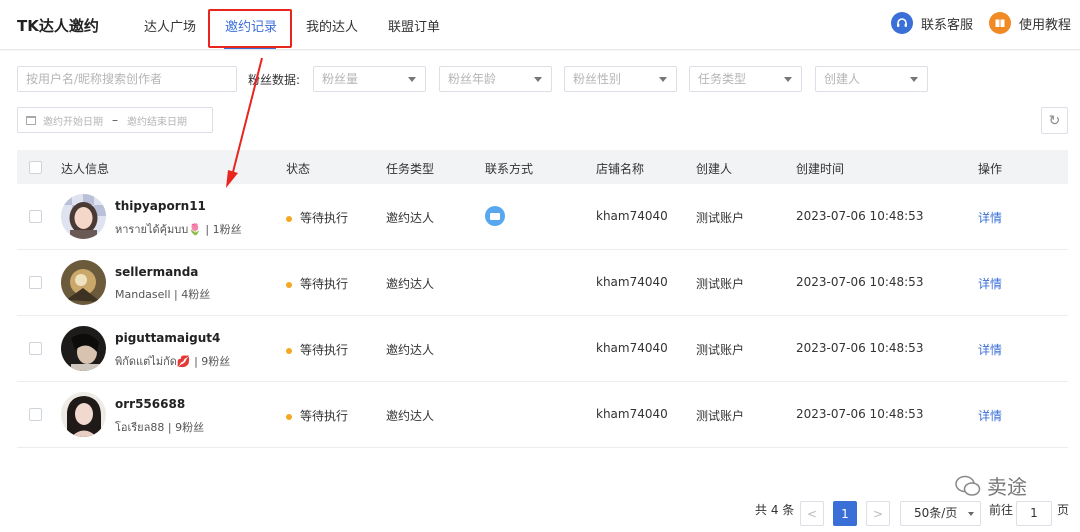 The height and width of the screenshot is (532, 1080). What do you see at coordinates (127, 79) in the screenshot?
I see `creator-search-input: 按用户名/昵称搜索创作者` at bounding box center [127, 79].